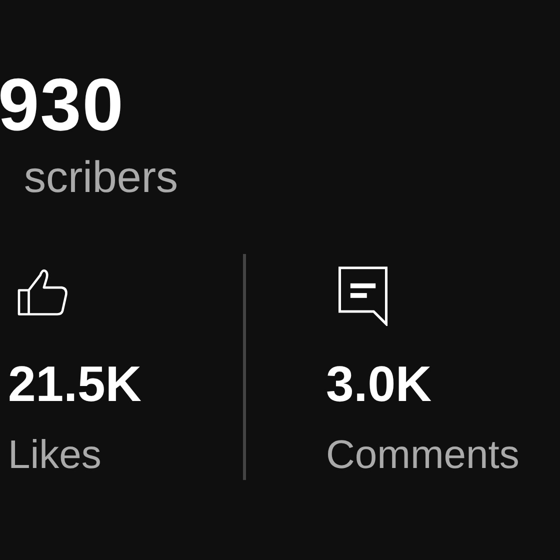 The image size is (560, 560). Describe the element at coordinates (62, 105) in the screenshot. I see `subscriber-count: 930` at that location.